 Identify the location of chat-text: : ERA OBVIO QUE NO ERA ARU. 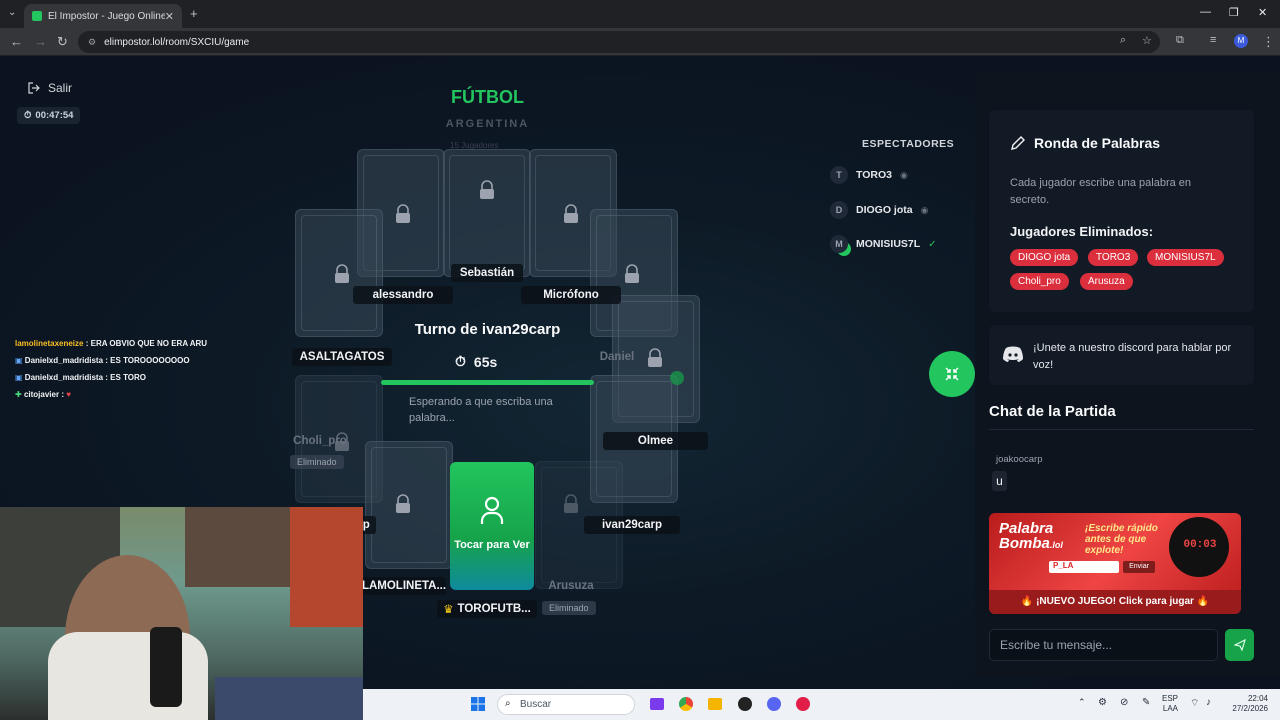
(146, 343).